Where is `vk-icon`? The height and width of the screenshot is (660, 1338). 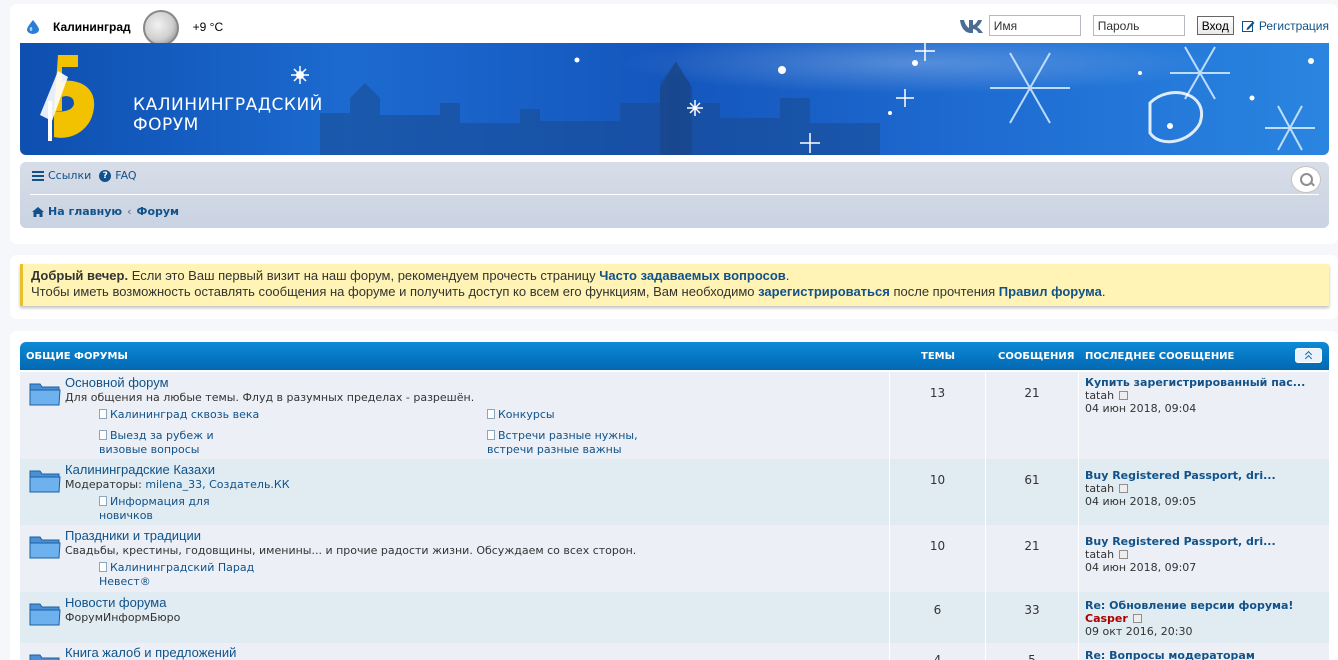 vk-icon is located at coordinates (973, 26).